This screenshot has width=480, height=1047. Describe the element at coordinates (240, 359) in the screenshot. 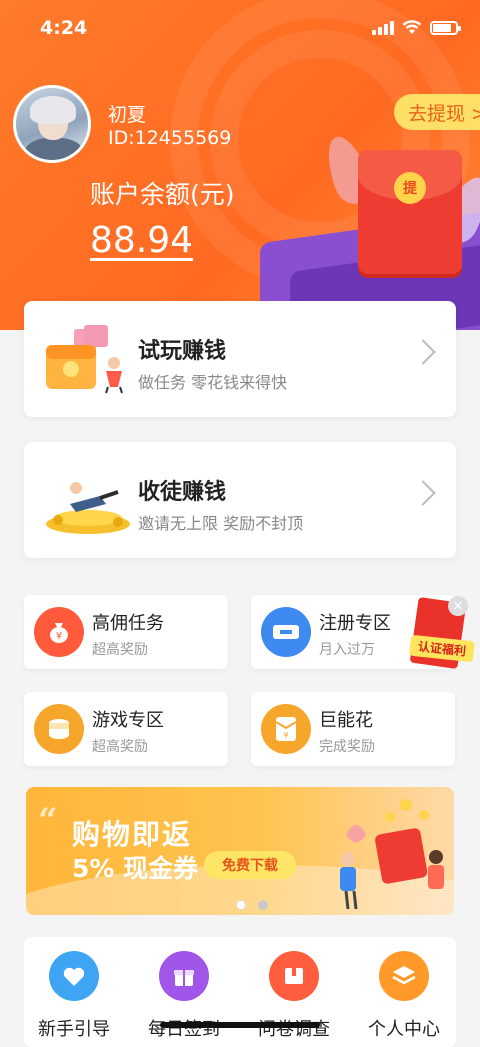

I see `trial-earn-card: 试玩赚钱 做任务 零花钱来得快` at that location.